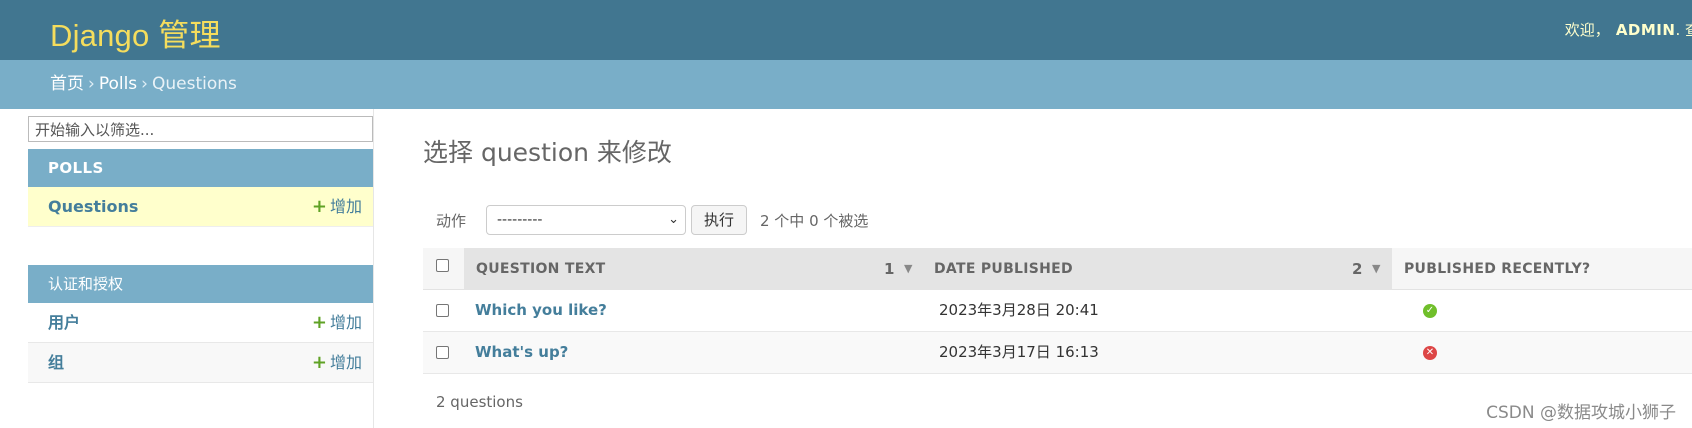 This screenshot has width=1692, height=428. I want to click on view-site-link: . 查, so click(1683, 30).